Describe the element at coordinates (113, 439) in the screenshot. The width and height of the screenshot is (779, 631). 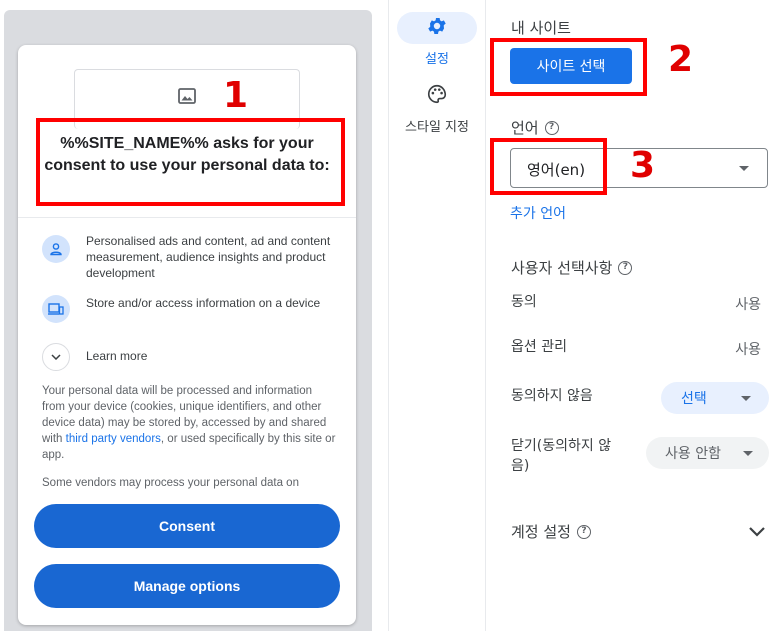
I see `third-party-vendors-link: third party vendors` at that location.